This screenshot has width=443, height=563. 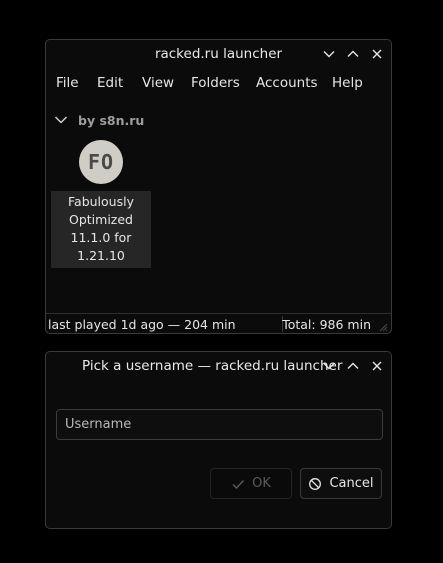 I want to click on instance-name: Fabulously Optimized 11.1.0 for 1.21.10, so click(x=101, y=229).